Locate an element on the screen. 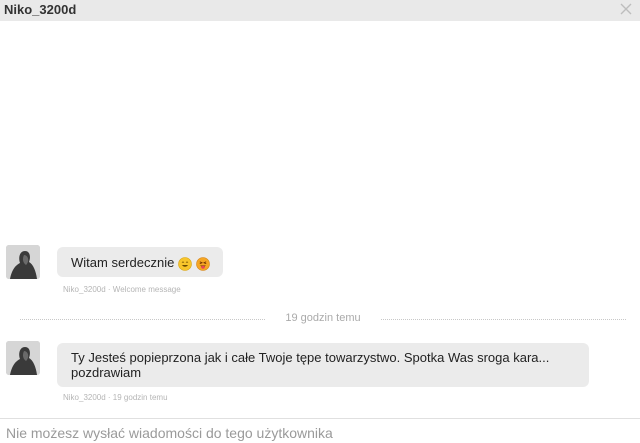 This screenshot has width=640, height=443. close-icon is located at coordinates (626, 9).